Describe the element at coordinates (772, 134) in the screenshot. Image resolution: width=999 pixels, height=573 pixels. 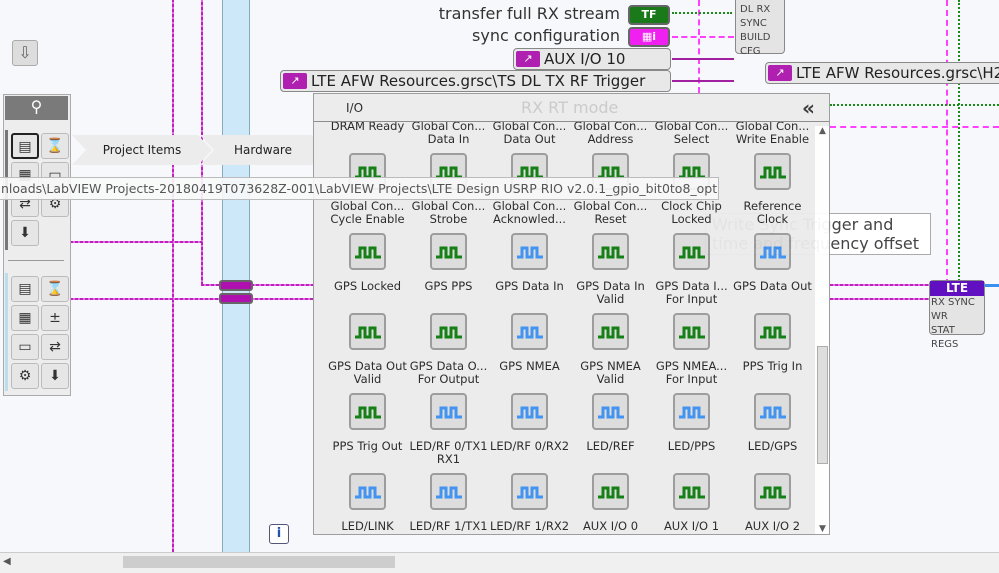
I see `palette-item: Global Con... Write Enable` at that location.